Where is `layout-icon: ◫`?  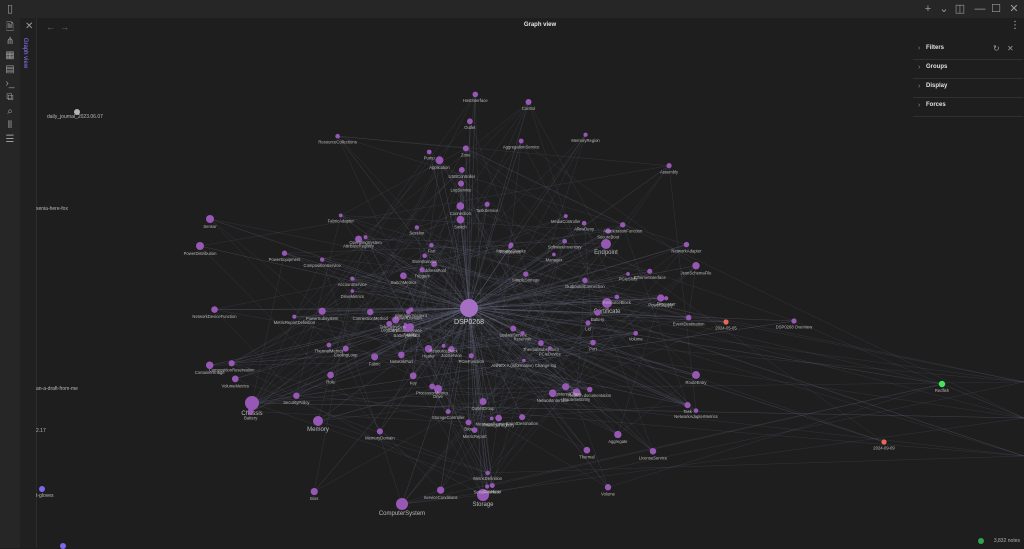
layout-icon: ◫ is located at coordinates (960, 9).